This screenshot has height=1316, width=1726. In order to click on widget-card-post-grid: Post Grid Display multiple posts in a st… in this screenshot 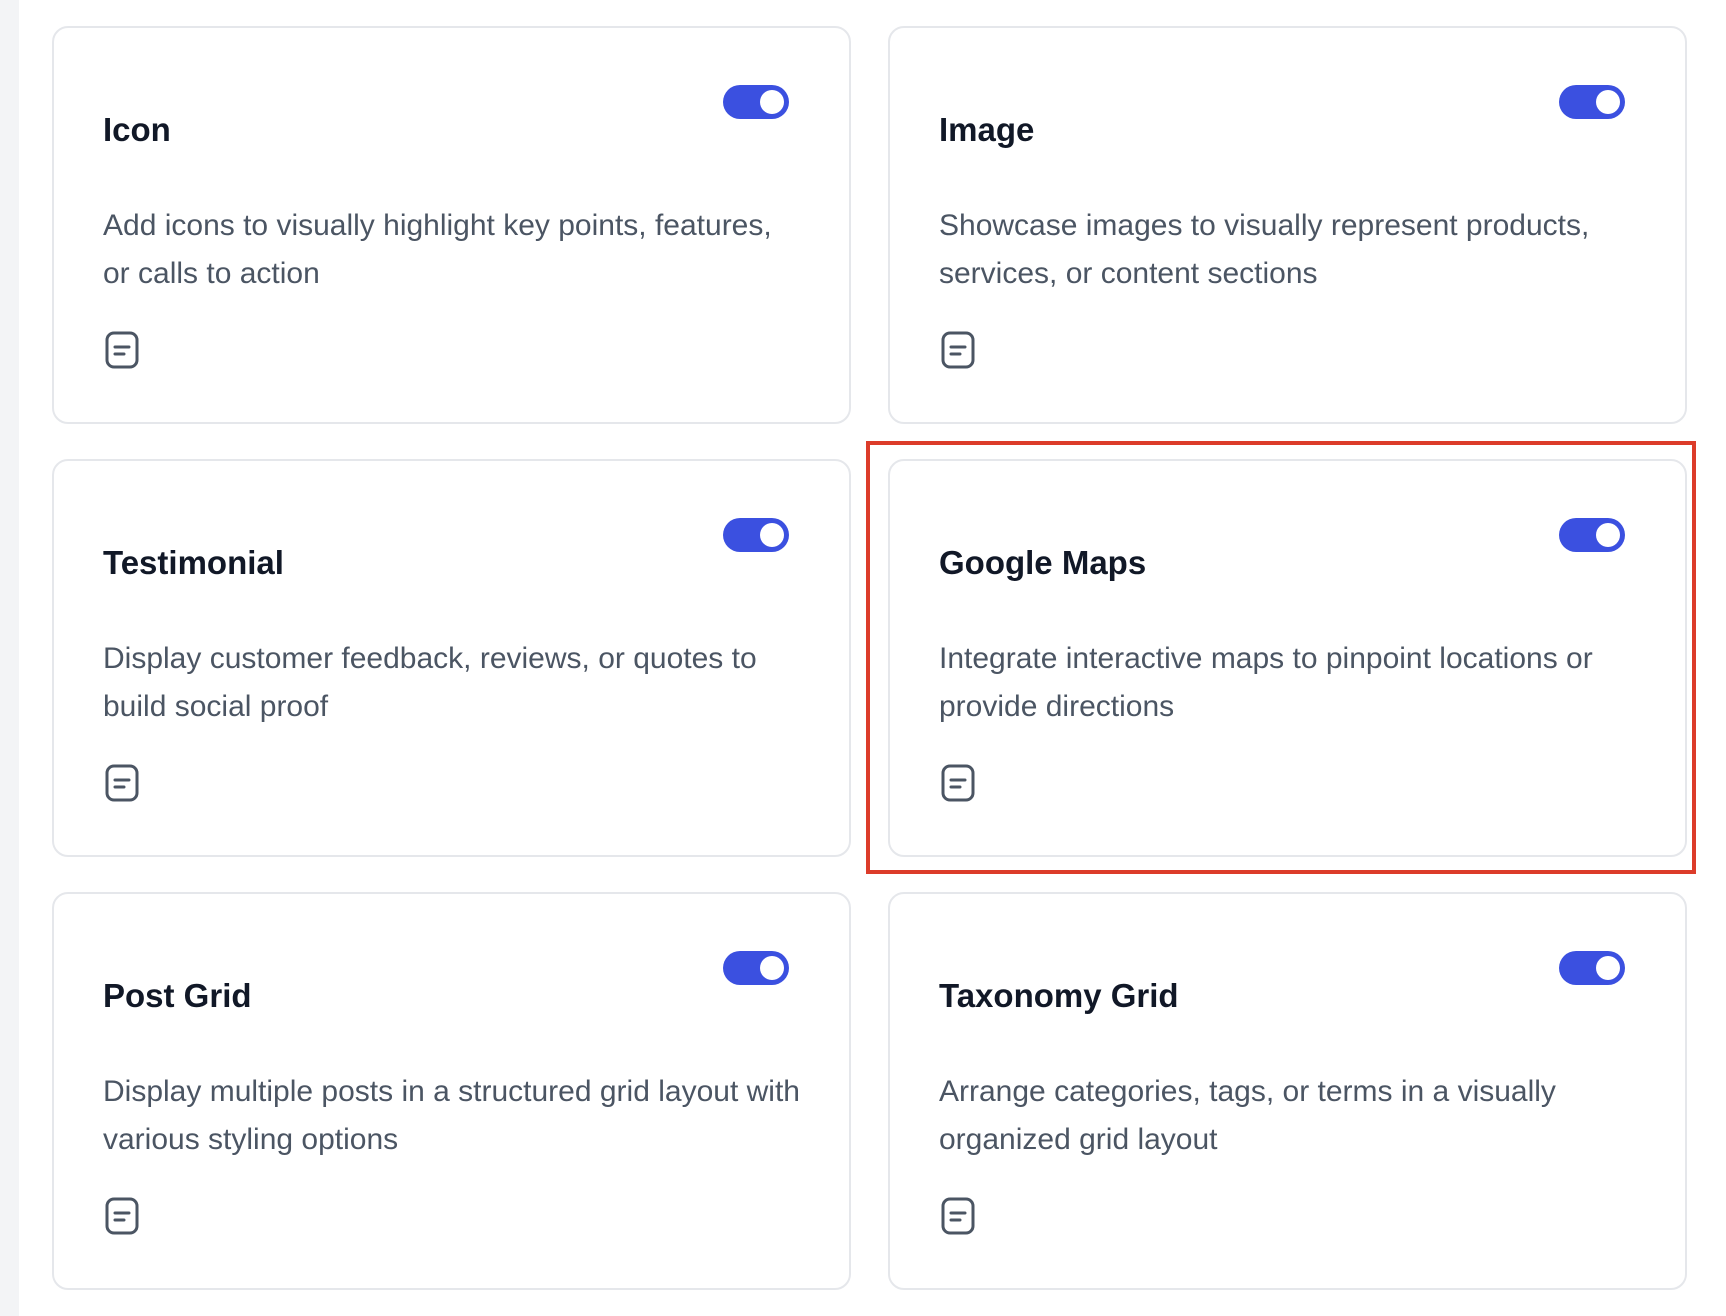, I will do `click(451, 1091)`.